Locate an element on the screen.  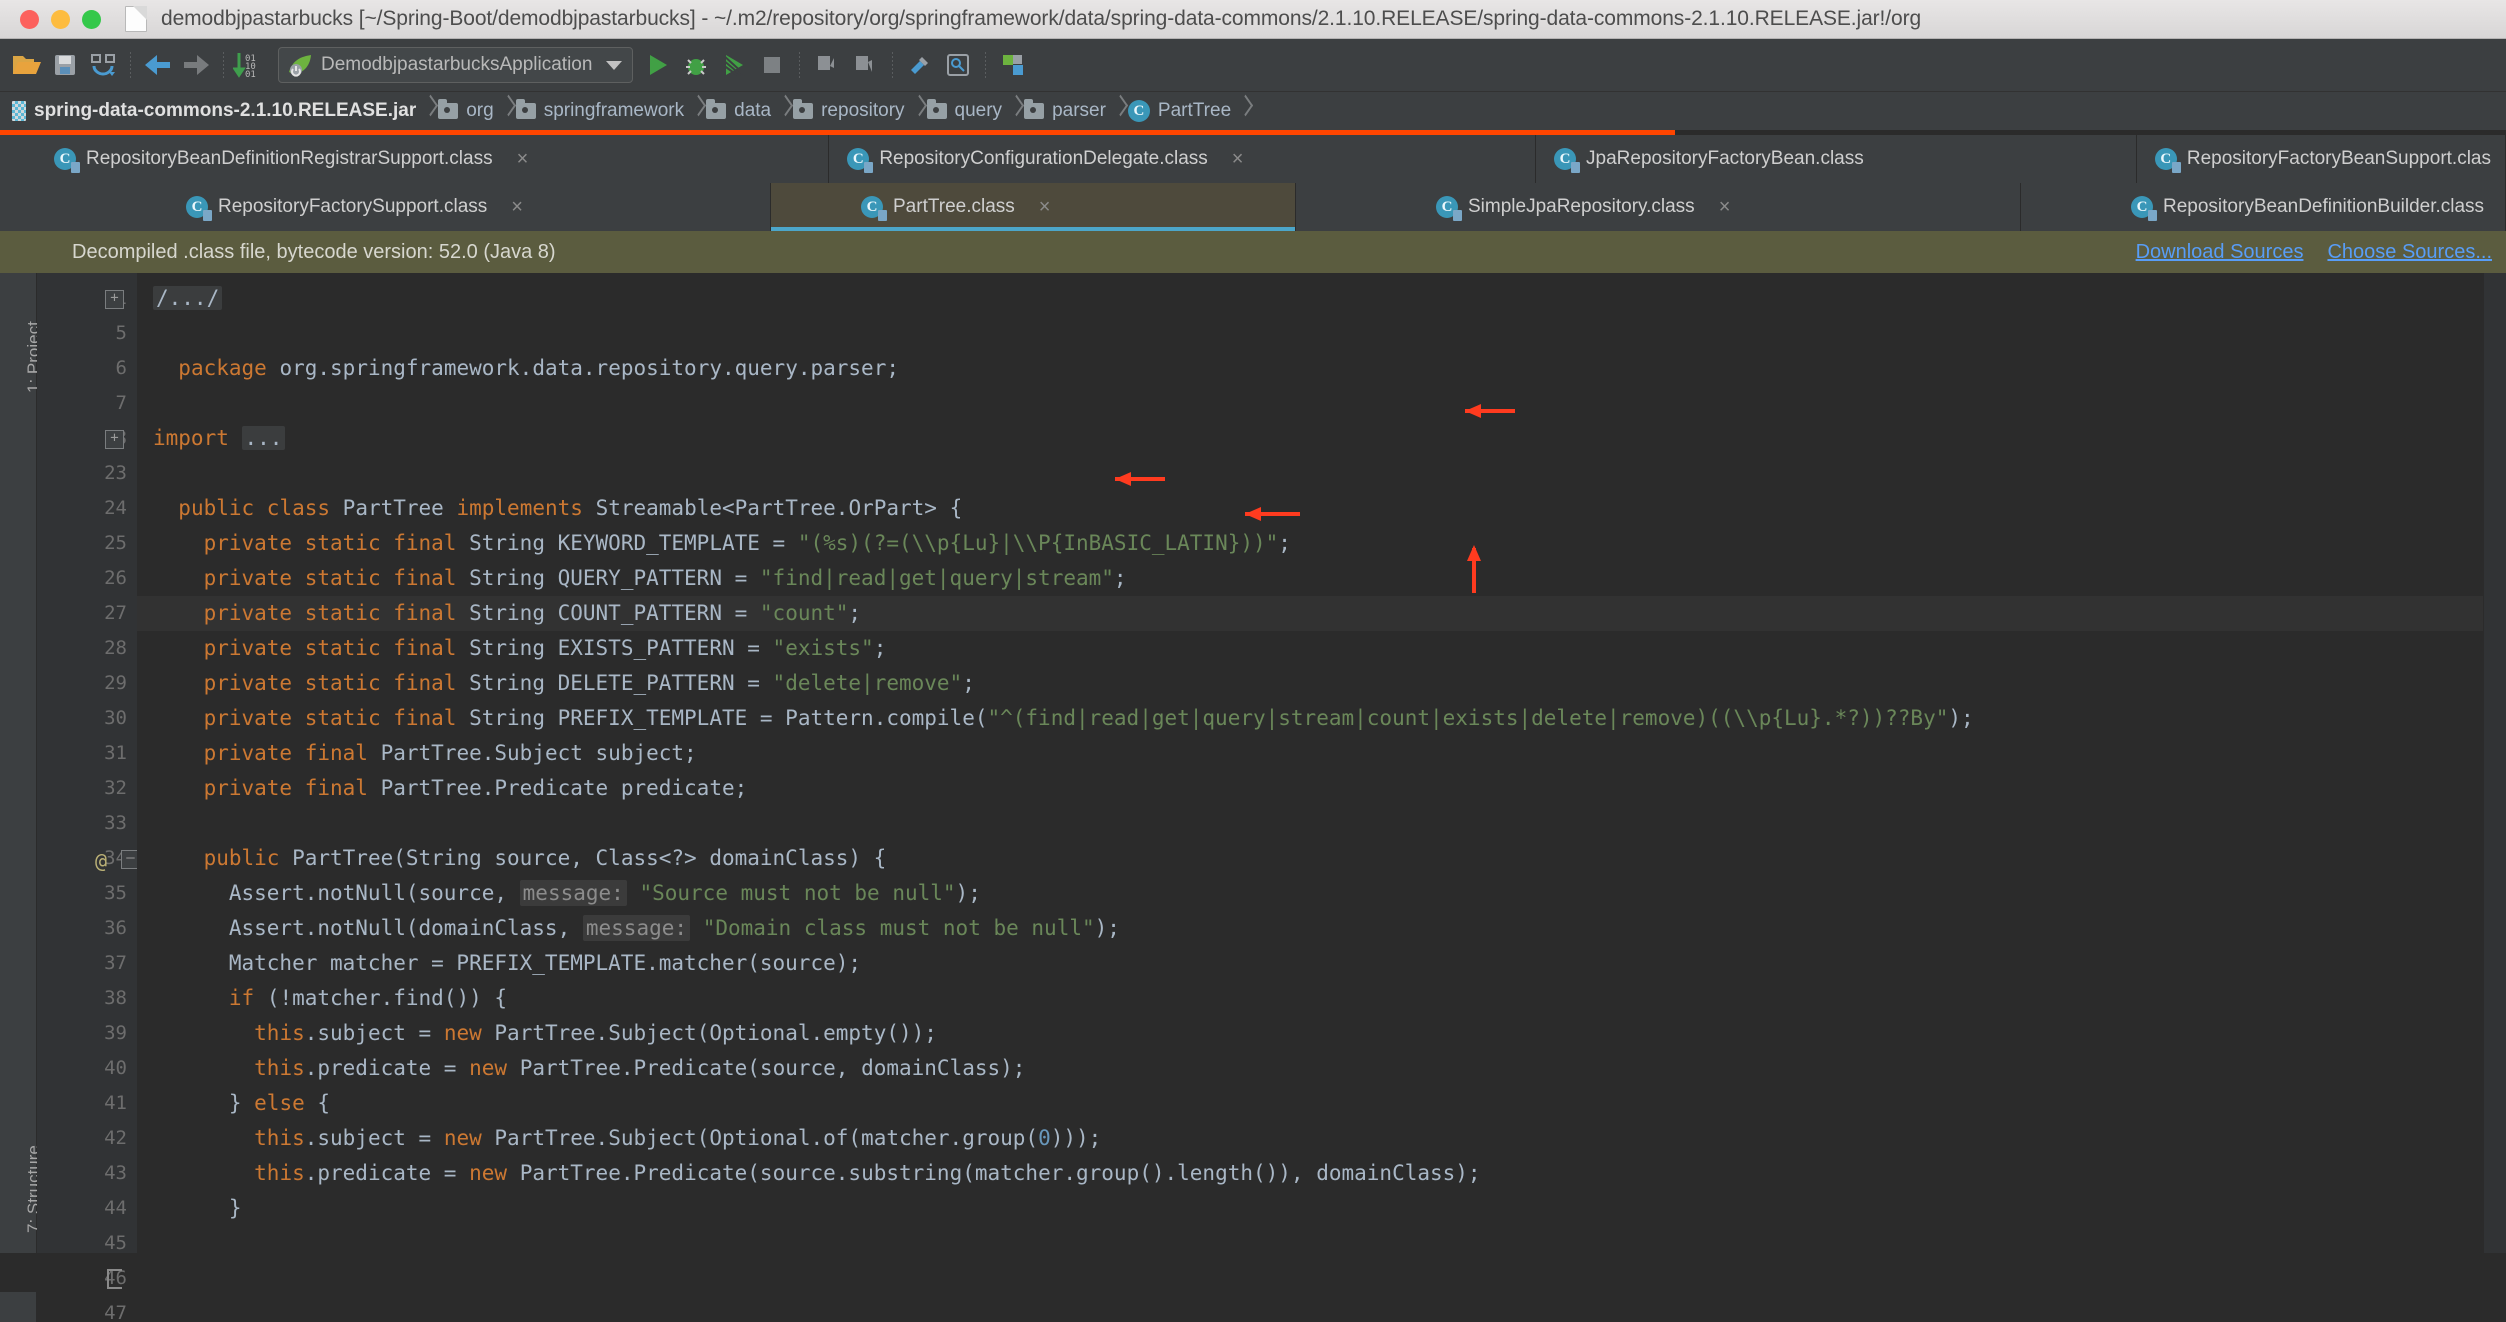
search-everywhere-button is located at coordinates (958, 65).